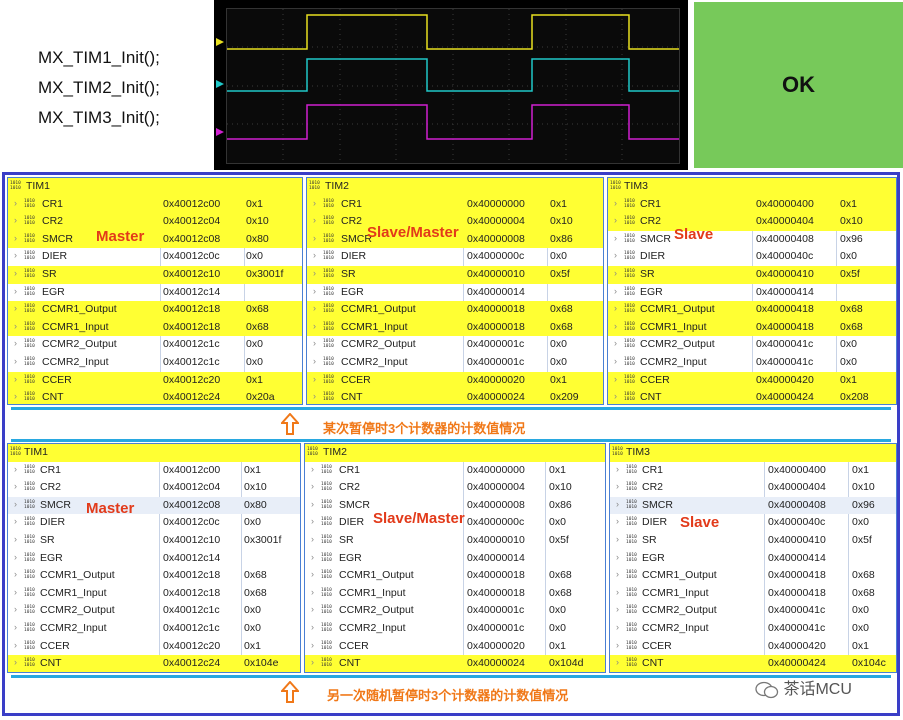  I want to click on register-row: › 1010 1010 SMCR 0x40012c08 0x80, so click(154, 505).